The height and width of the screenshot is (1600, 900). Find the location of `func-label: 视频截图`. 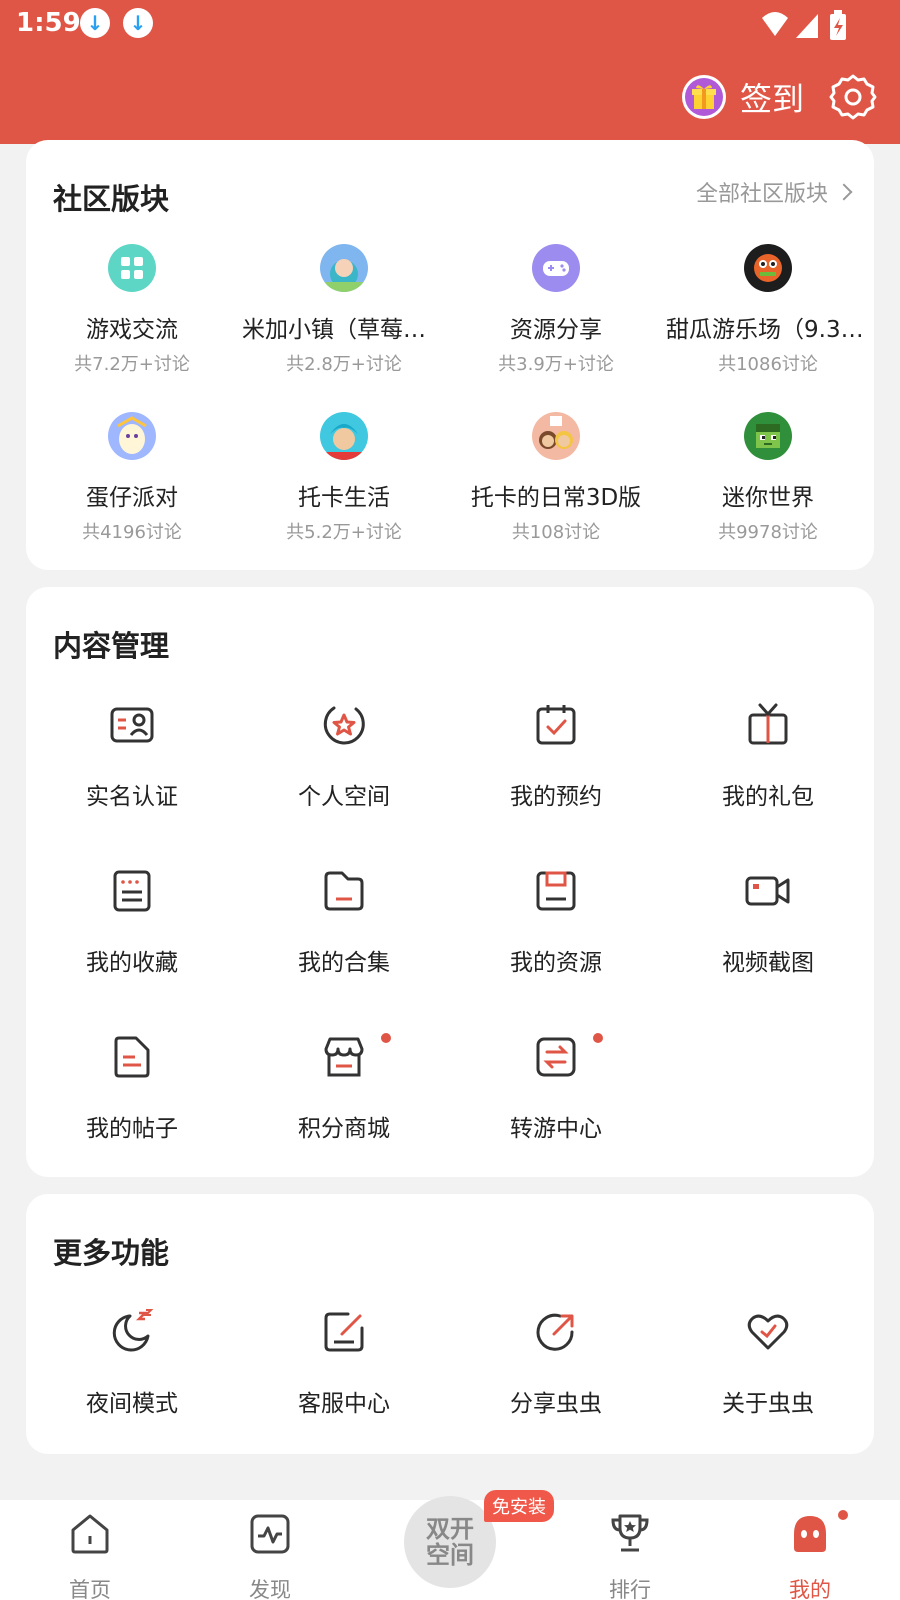

func-label: 视频截图 is located at coordinates (768, 963).